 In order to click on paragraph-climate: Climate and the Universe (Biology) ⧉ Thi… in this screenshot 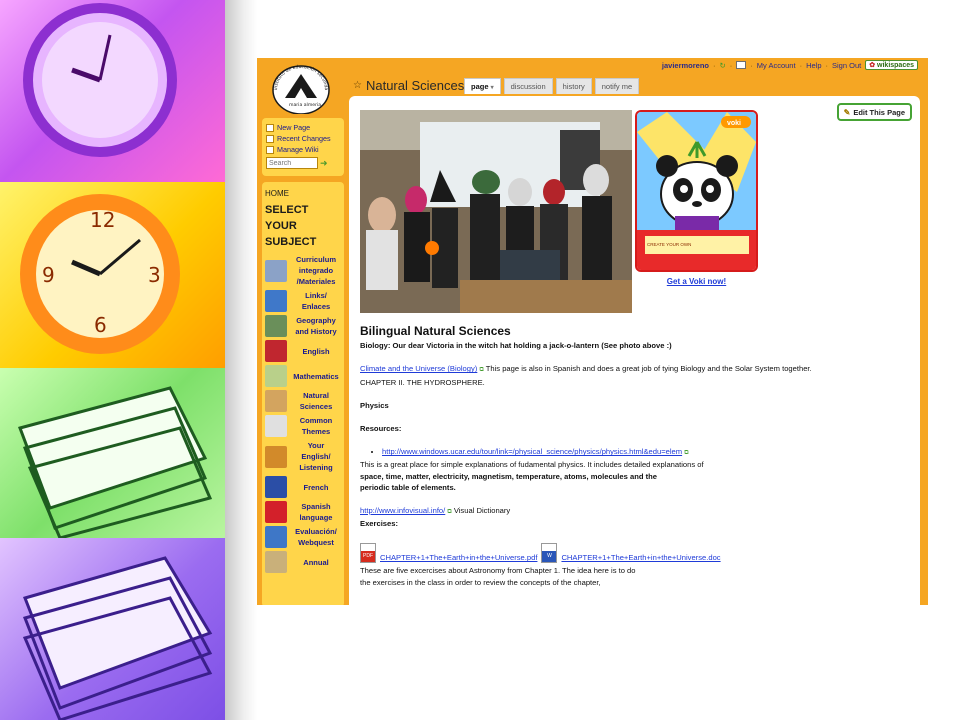, I will do `click(630, 369)`.